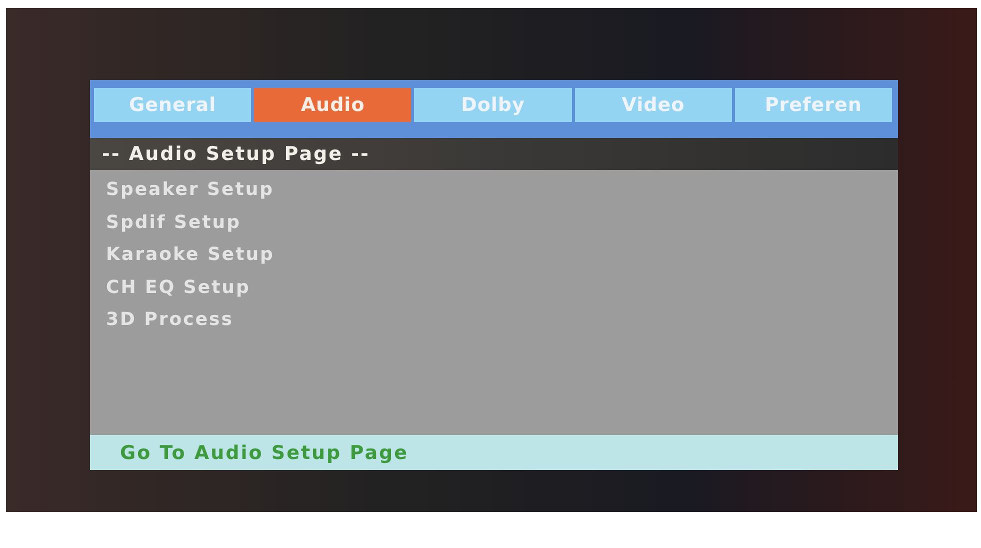 The height and width of the screenshot is (548, 981). What do you see at coordinates (264, 453) in the screenshot?
I see `status-text: Go To Audio Setup Page` at bounding box center [264, 453].